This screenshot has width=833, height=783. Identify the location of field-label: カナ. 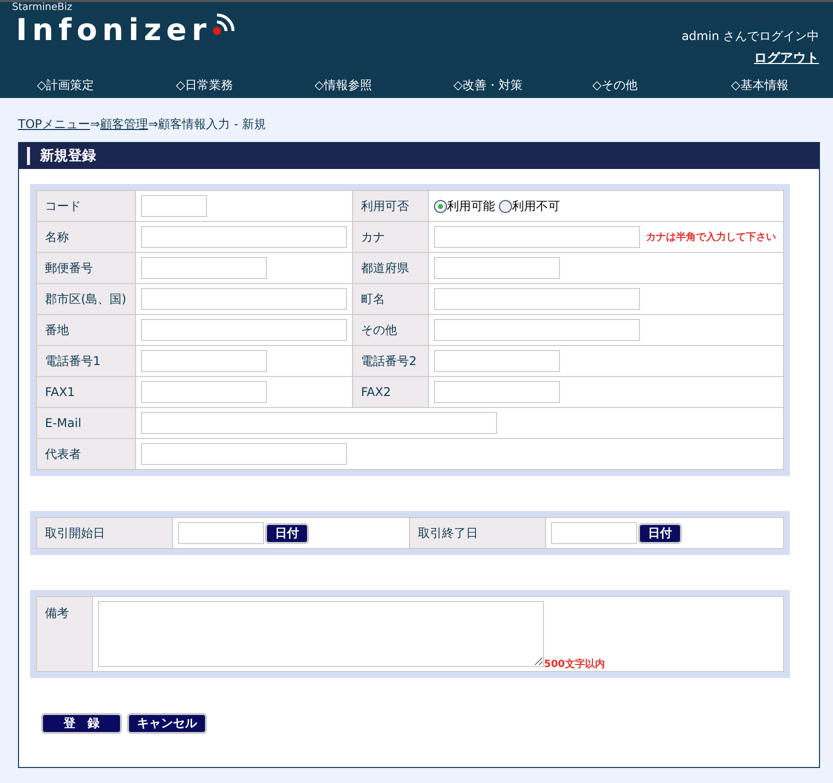
(390, 237).